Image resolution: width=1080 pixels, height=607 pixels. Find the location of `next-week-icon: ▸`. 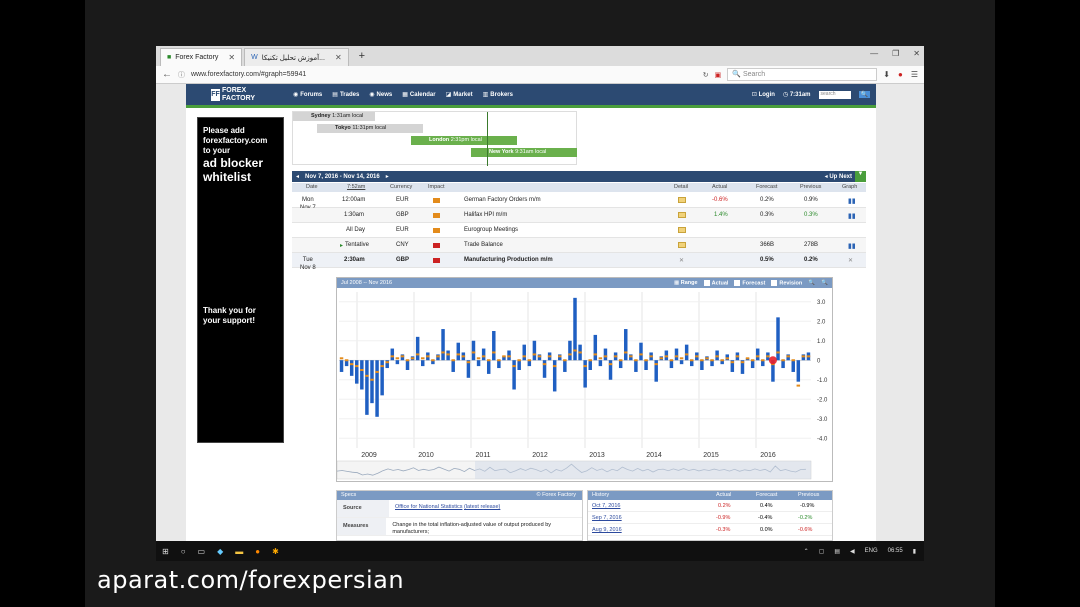

next-week-icon: ▸ is located at coordinates (387, 176).